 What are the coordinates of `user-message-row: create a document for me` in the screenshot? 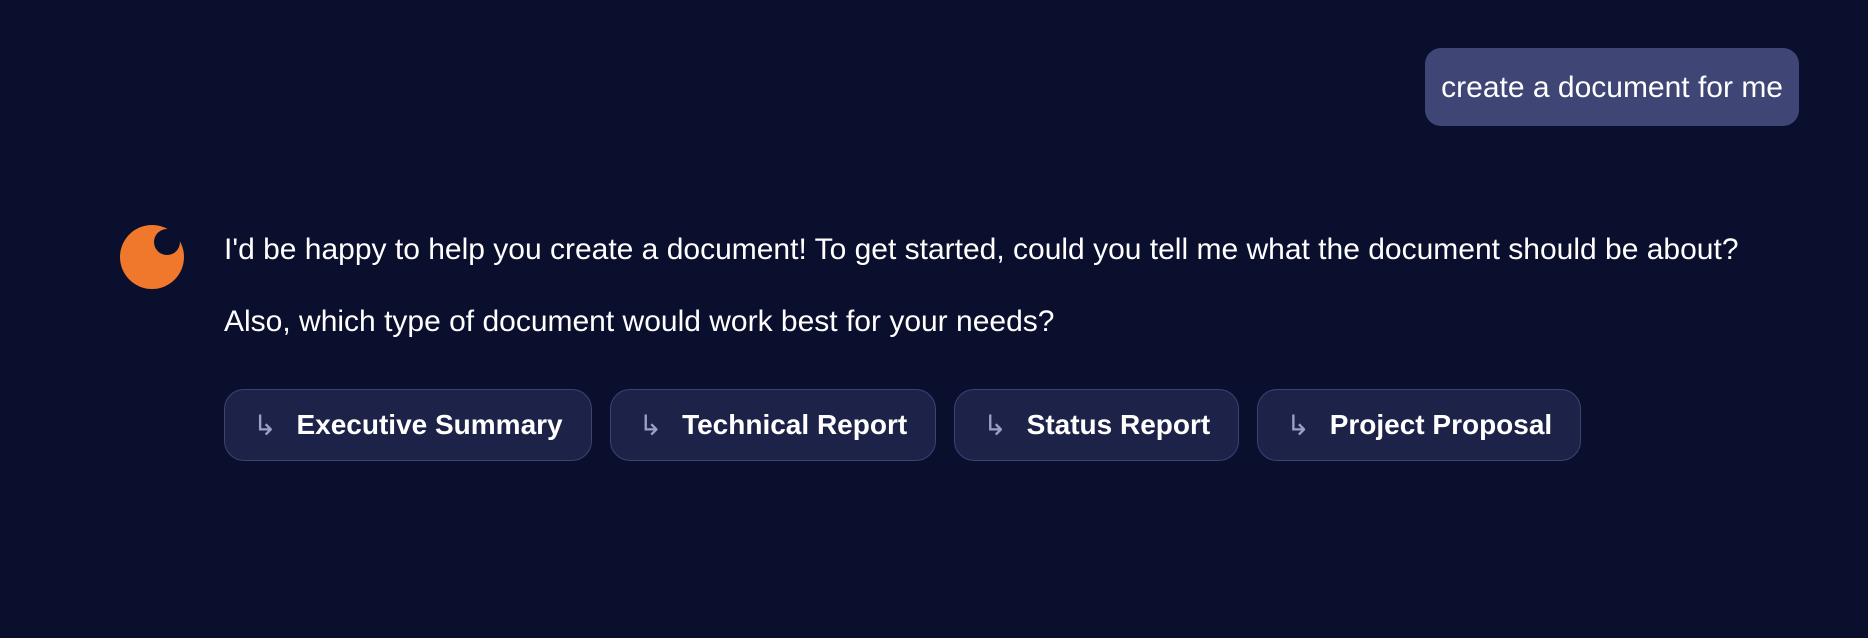 It's located at (1612, 87).